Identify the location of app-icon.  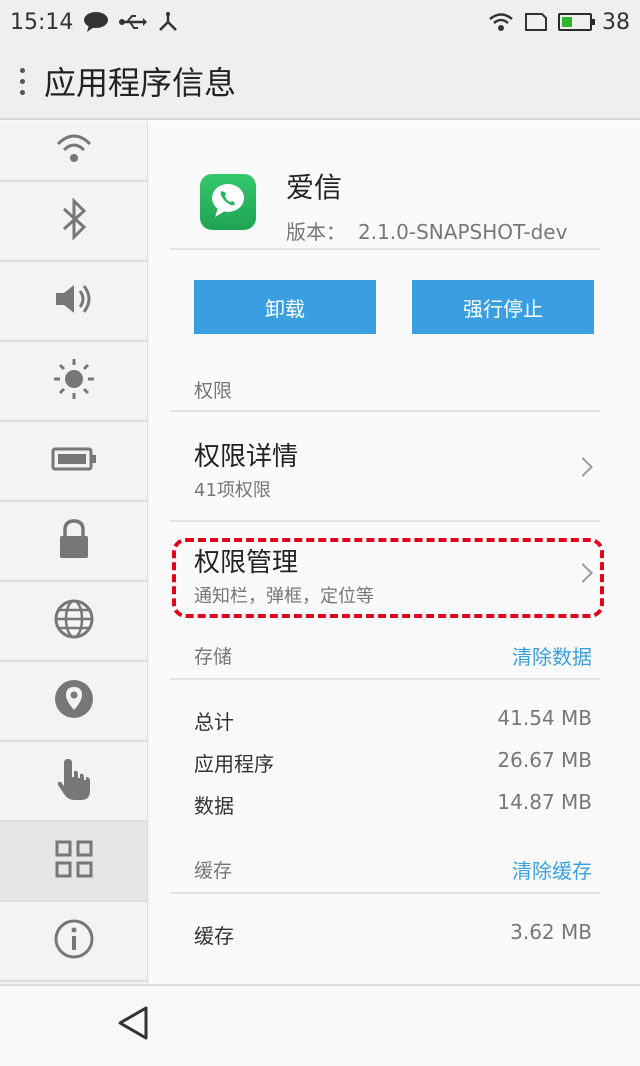
(228, 202).